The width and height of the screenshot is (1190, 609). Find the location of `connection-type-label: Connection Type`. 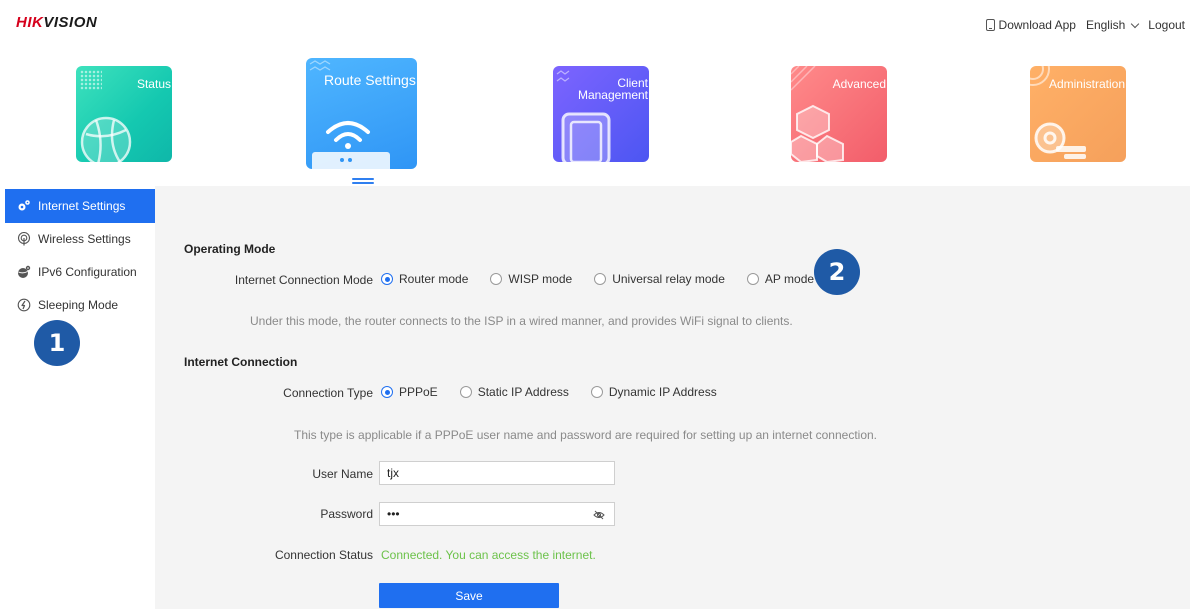

connection-type-label: Connection Type is located at coordinates (328, 393).